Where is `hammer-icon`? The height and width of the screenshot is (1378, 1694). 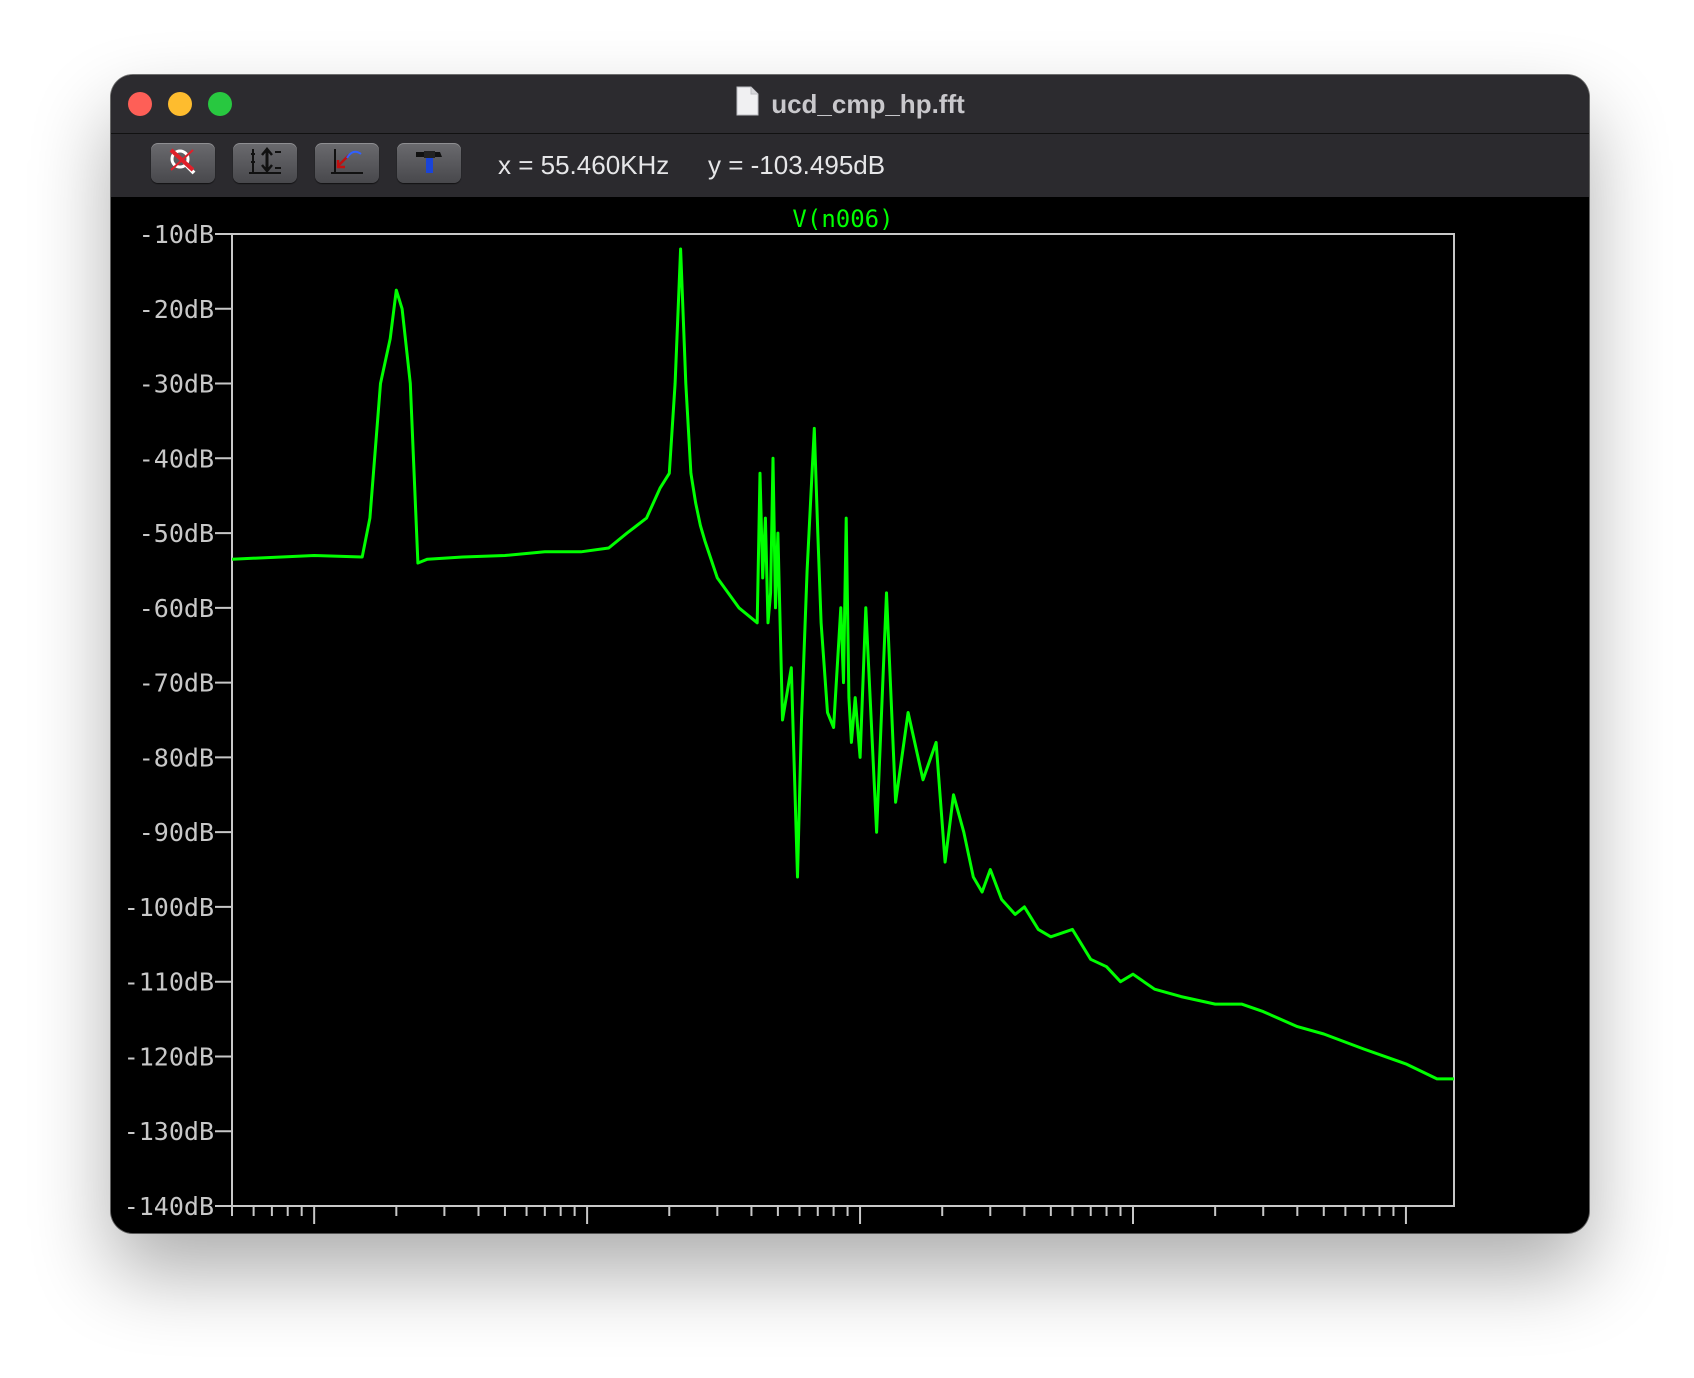
hammer-icon is located at coordinates (429, 163).